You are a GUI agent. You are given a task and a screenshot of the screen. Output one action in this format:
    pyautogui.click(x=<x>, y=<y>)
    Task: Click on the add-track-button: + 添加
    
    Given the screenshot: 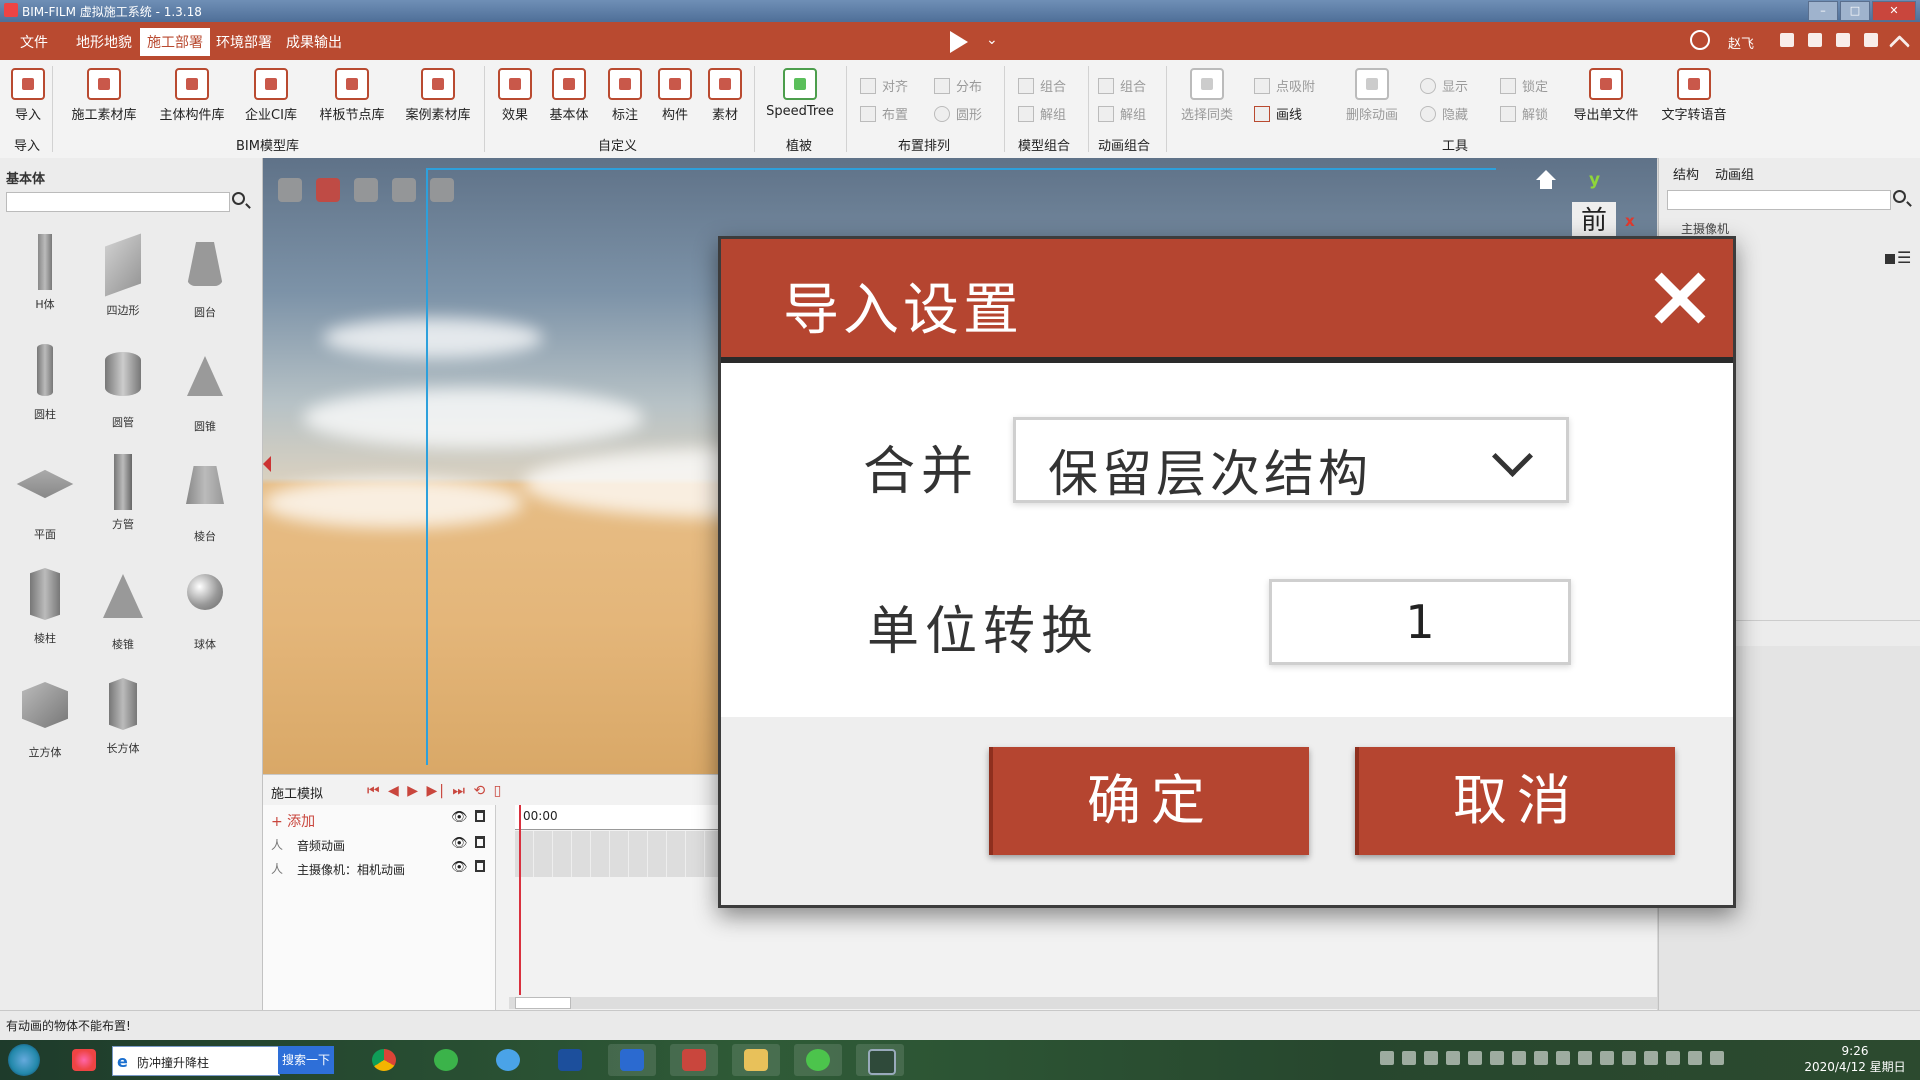 What is the action you would take?
    pyautogui.click(x=293, y=821)
    